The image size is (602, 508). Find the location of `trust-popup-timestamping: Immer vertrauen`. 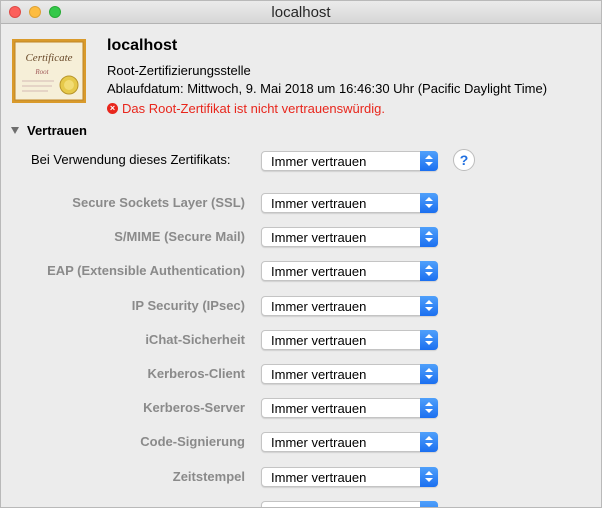

trust-popup-timestamping: Immer vertrauen is located at coordinates (349, 477).